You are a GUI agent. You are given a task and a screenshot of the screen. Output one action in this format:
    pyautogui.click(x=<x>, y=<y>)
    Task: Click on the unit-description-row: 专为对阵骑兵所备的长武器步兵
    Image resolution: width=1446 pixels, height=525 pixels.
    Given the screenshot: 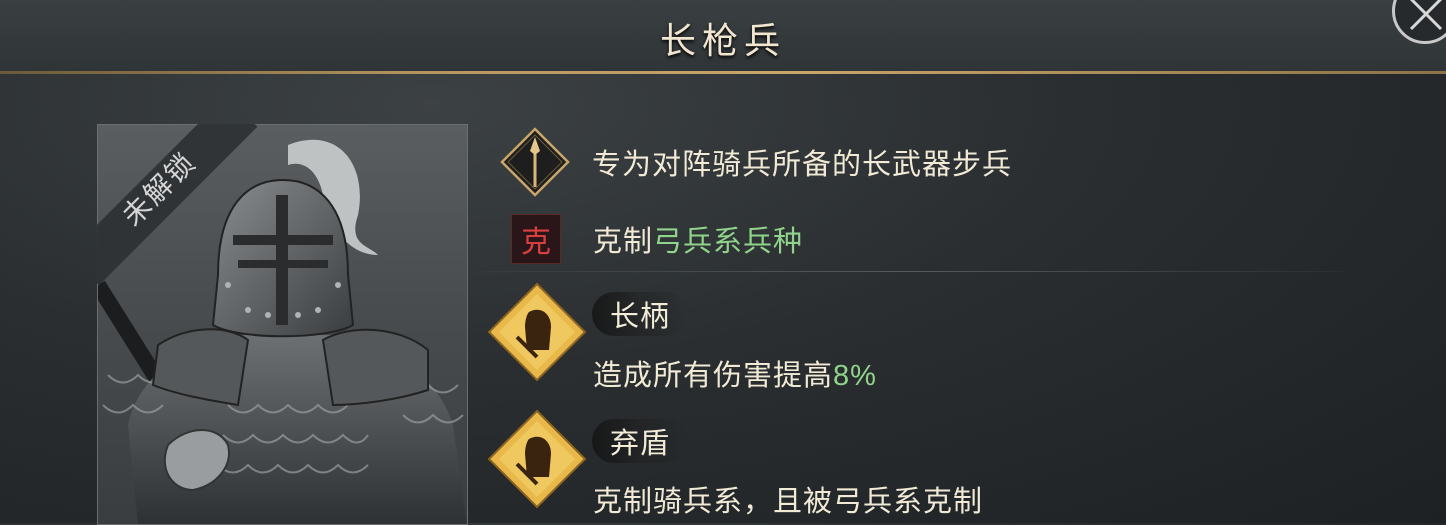 What is the action you would take?
    pyautogui.click(x=756, y=162)
    